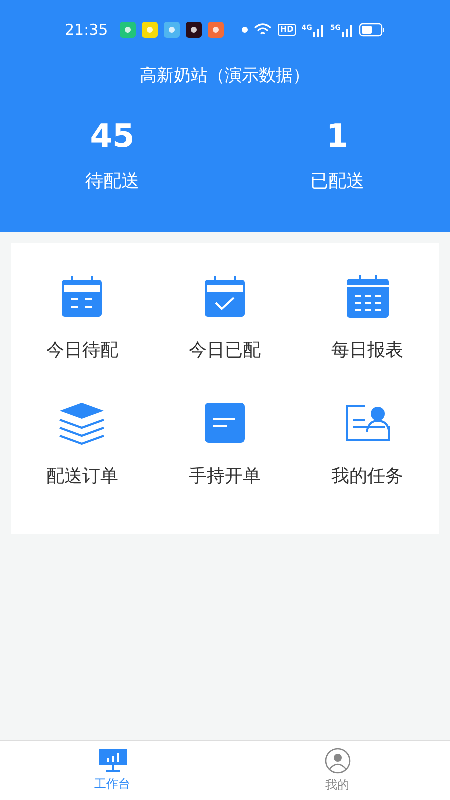 The image size is (450, 800). Describe the element at coordinates (82, 422) in the screenshot. I see `layers-icon` at that location.